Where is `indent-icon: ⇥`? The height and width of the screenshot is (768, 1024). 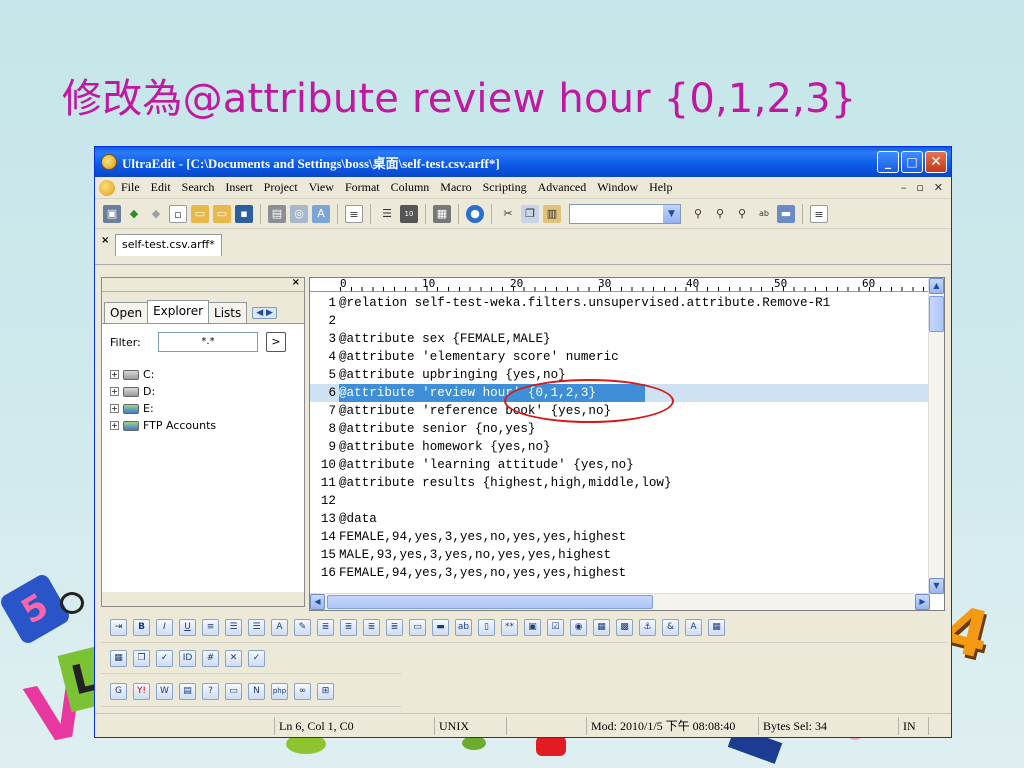 indent-icon: ⇥ is located at coordinates (118, 627).